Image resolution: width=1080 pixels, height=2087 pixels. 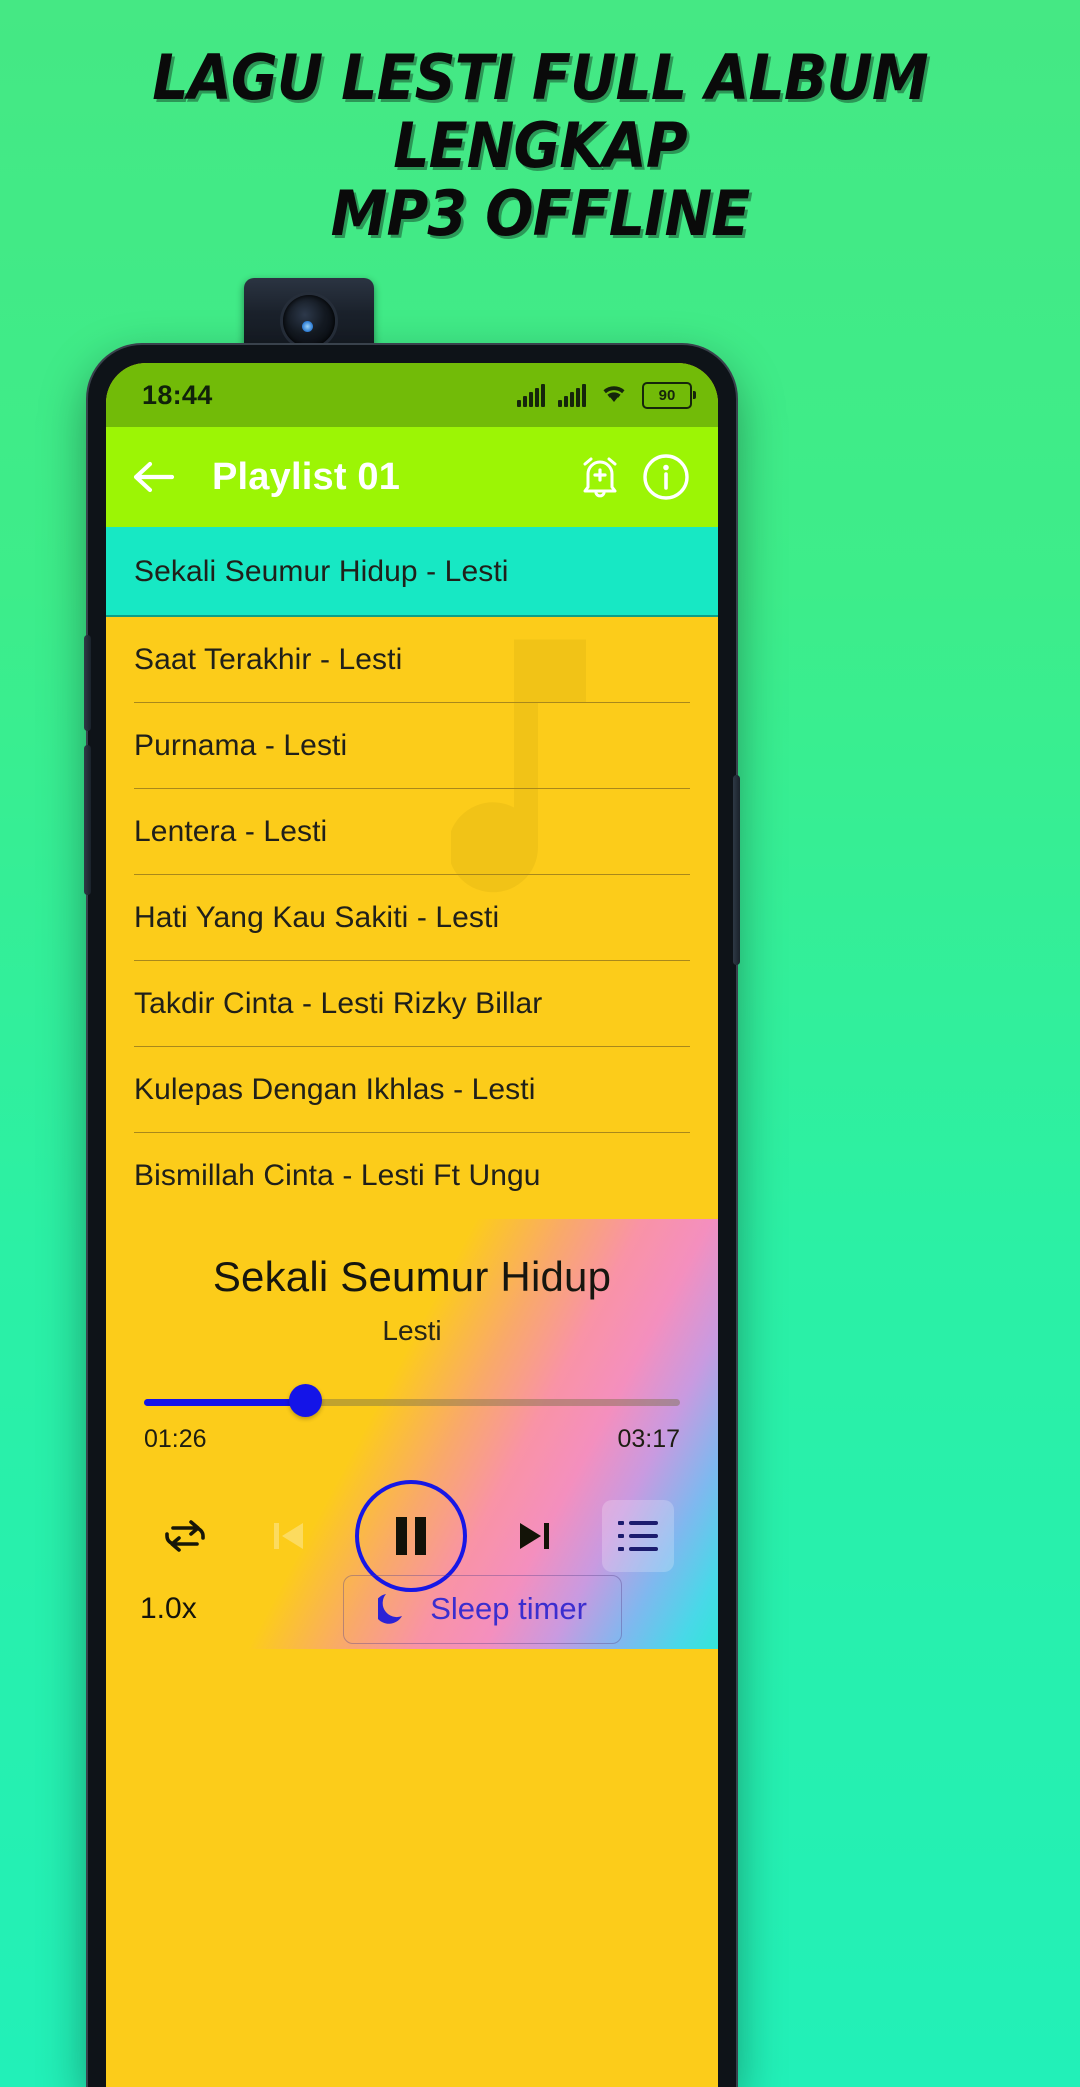 What do you see at coordinates (317, 917) in the screenshot?
I see `song-title: Hati Yang Kau Sakiti - Lesti` at bounding box center [317, 917].